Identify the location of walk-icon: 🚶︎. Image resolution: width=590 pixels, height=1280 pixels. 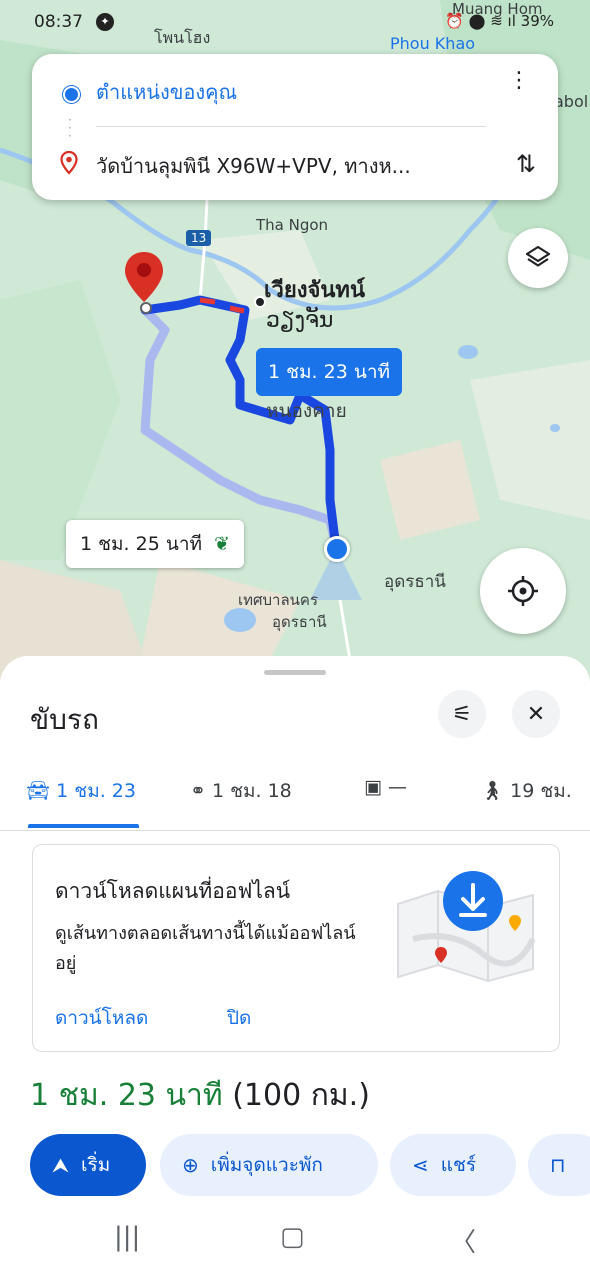
(492, 791).